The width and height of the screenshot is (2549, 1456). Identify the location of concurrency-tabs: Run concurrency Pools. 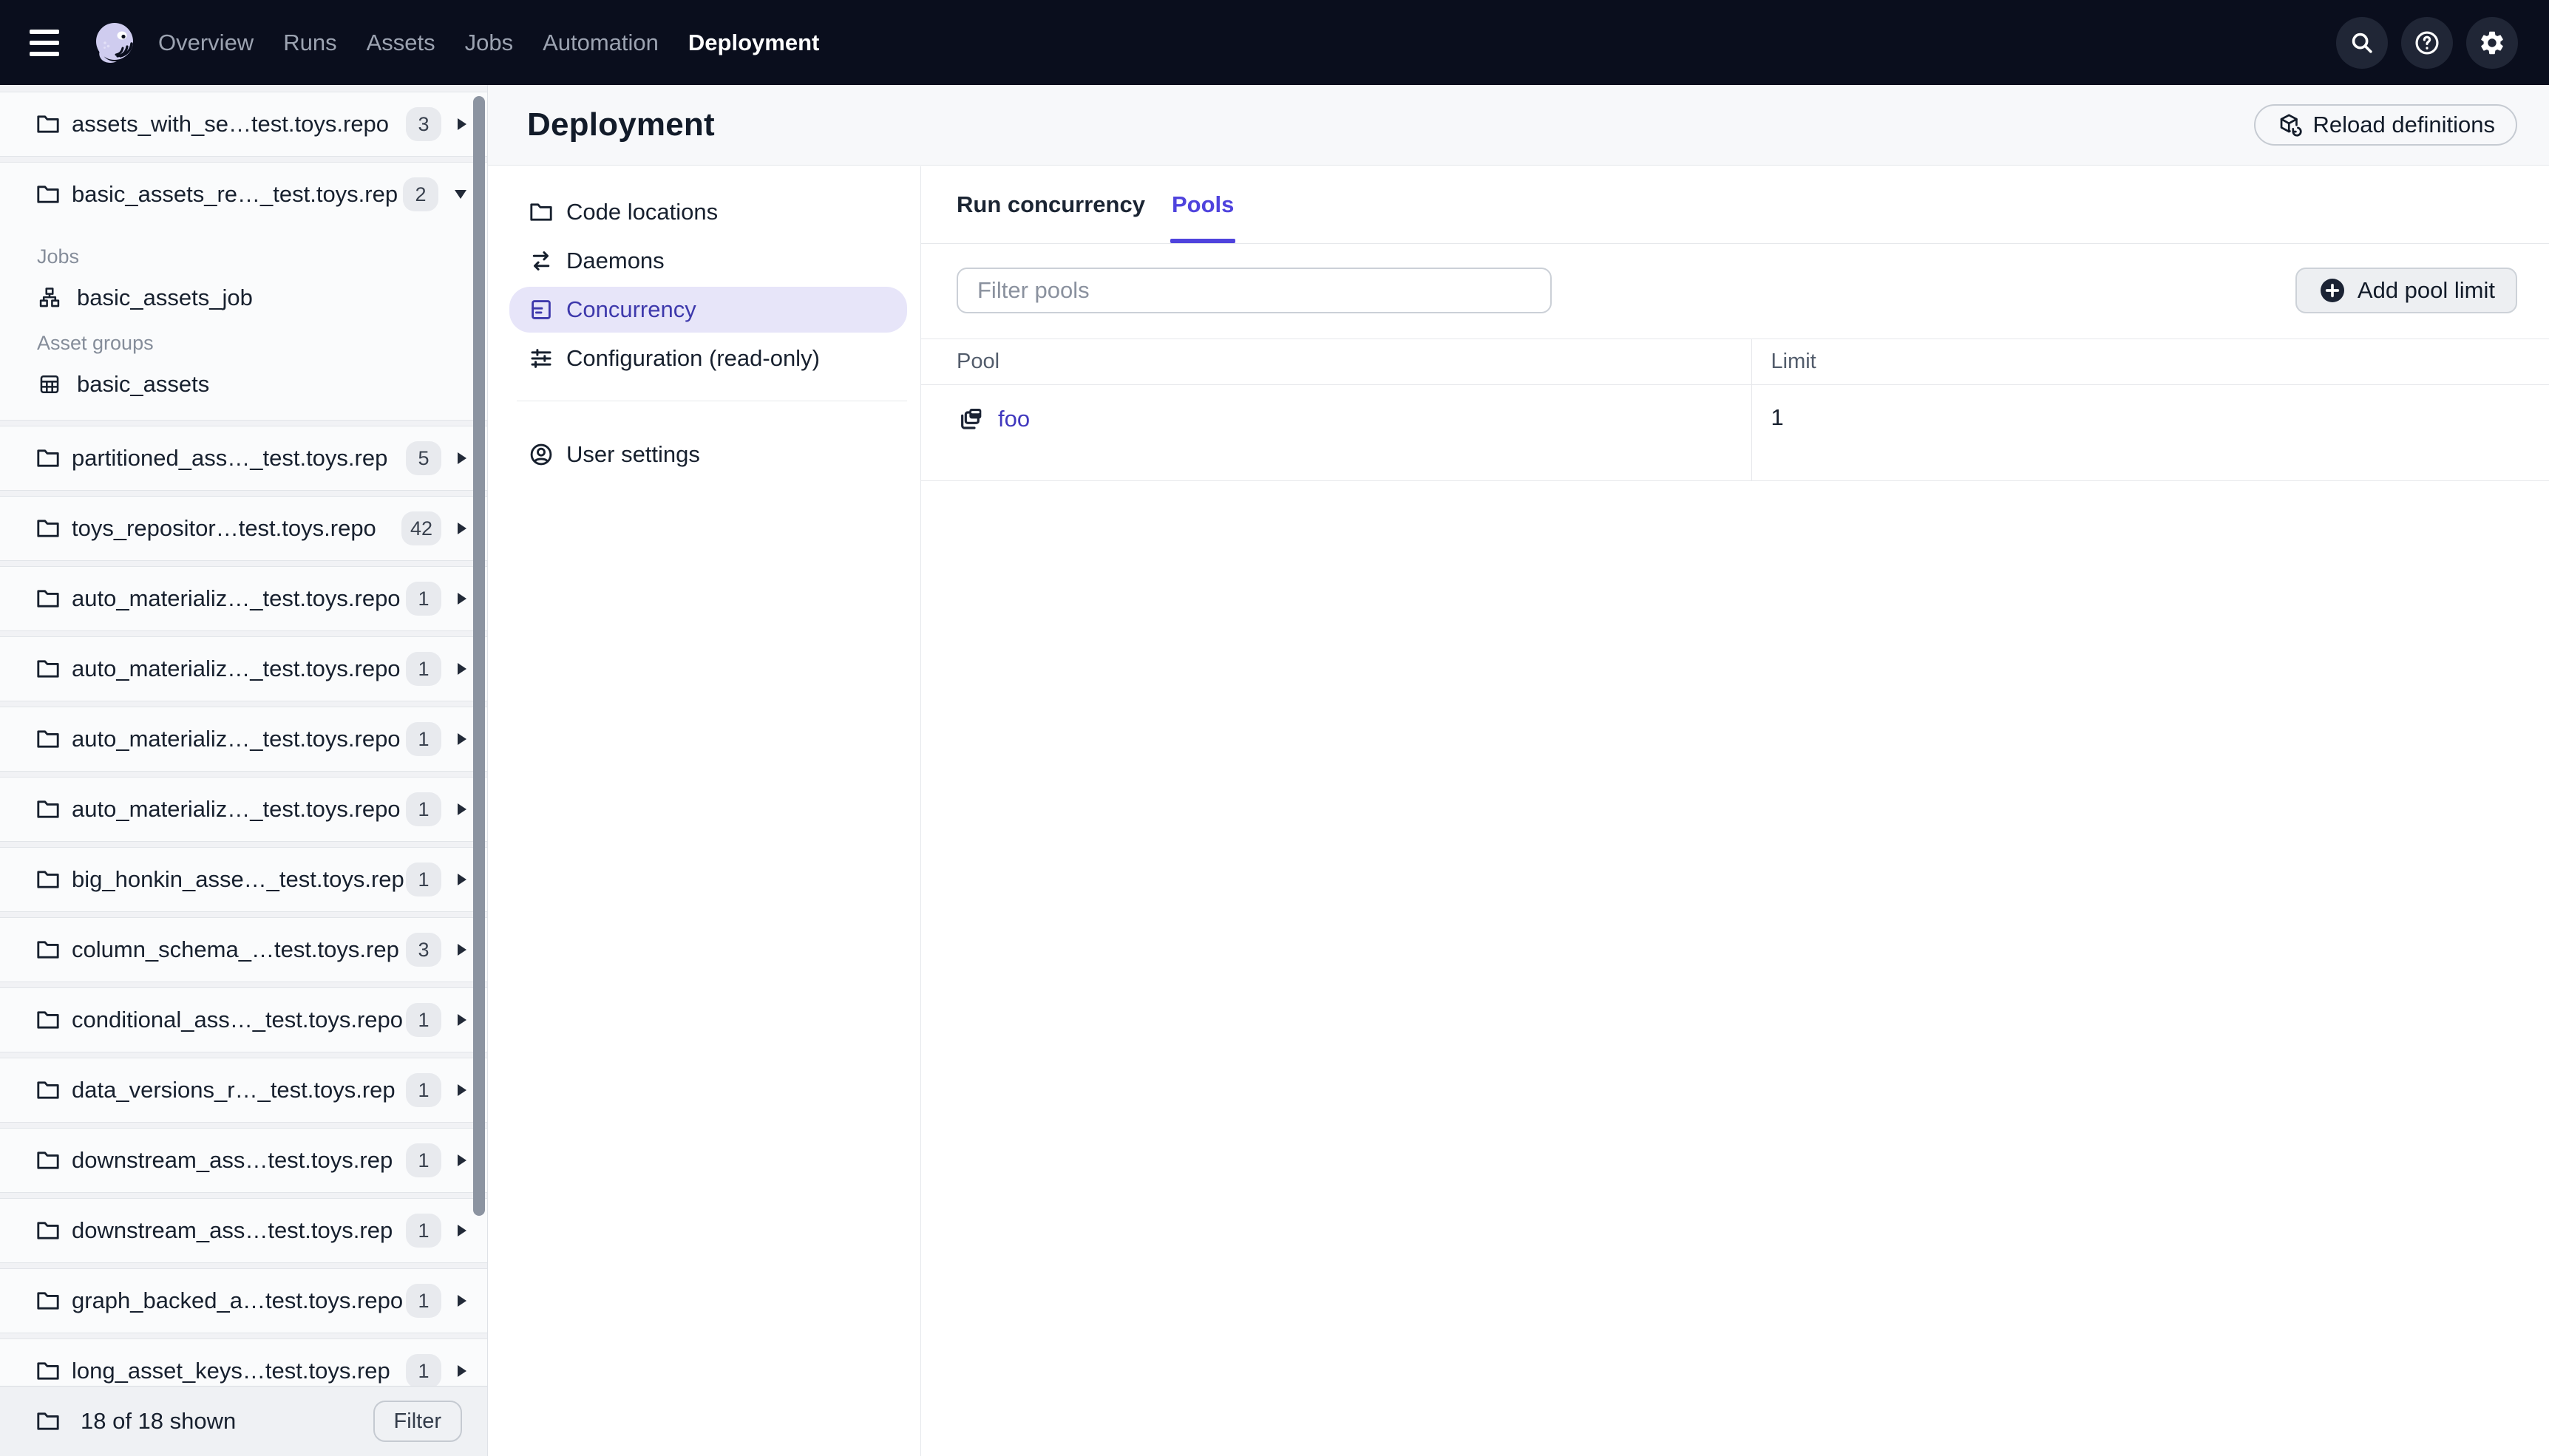
(1735, 205).